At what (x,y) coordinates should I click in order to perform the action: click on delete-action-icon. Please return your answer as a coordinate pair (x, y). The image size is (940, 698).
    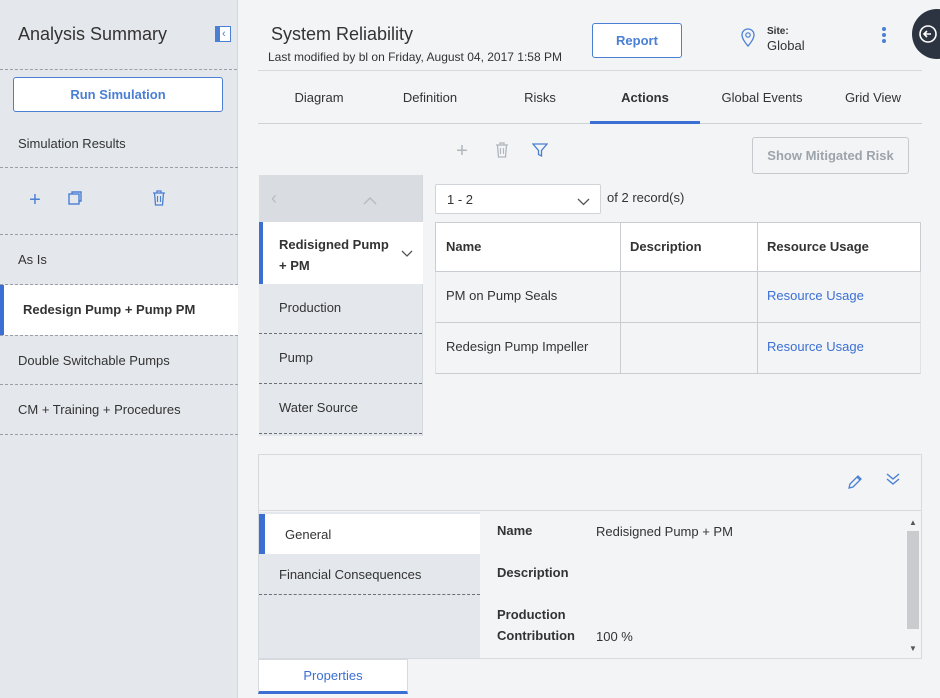
    Looking at the image, I should click on (502, 151).